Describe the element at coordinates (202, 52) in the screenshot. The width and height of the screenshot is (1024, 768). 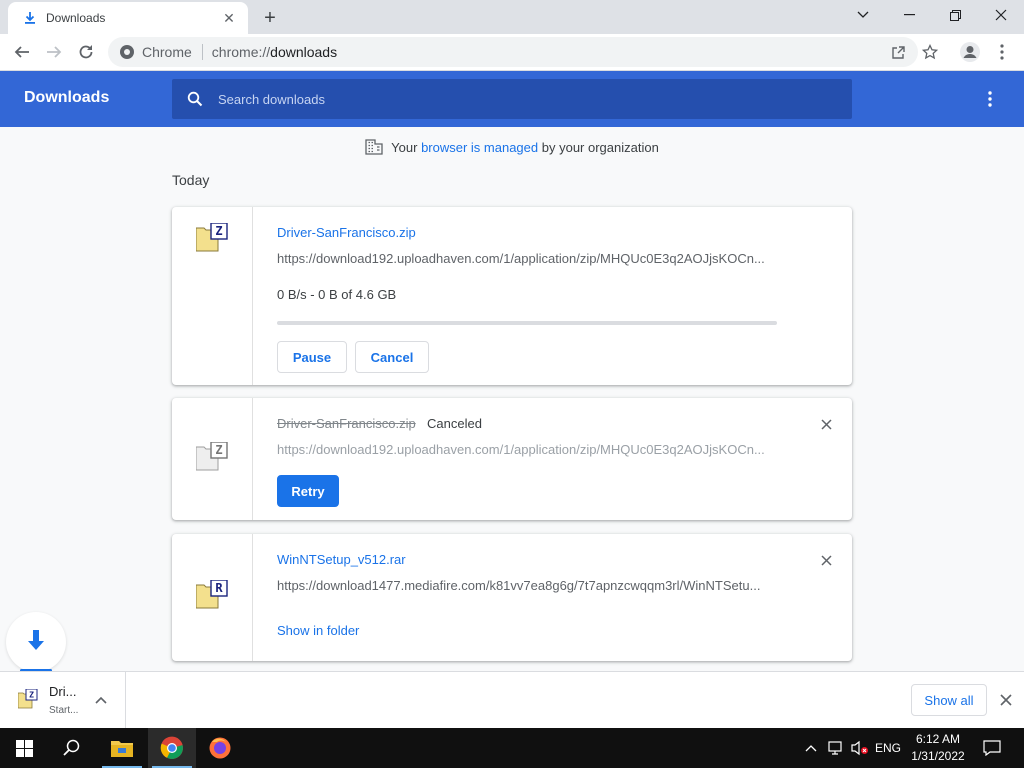
I see `omnibox-divider` at that location.